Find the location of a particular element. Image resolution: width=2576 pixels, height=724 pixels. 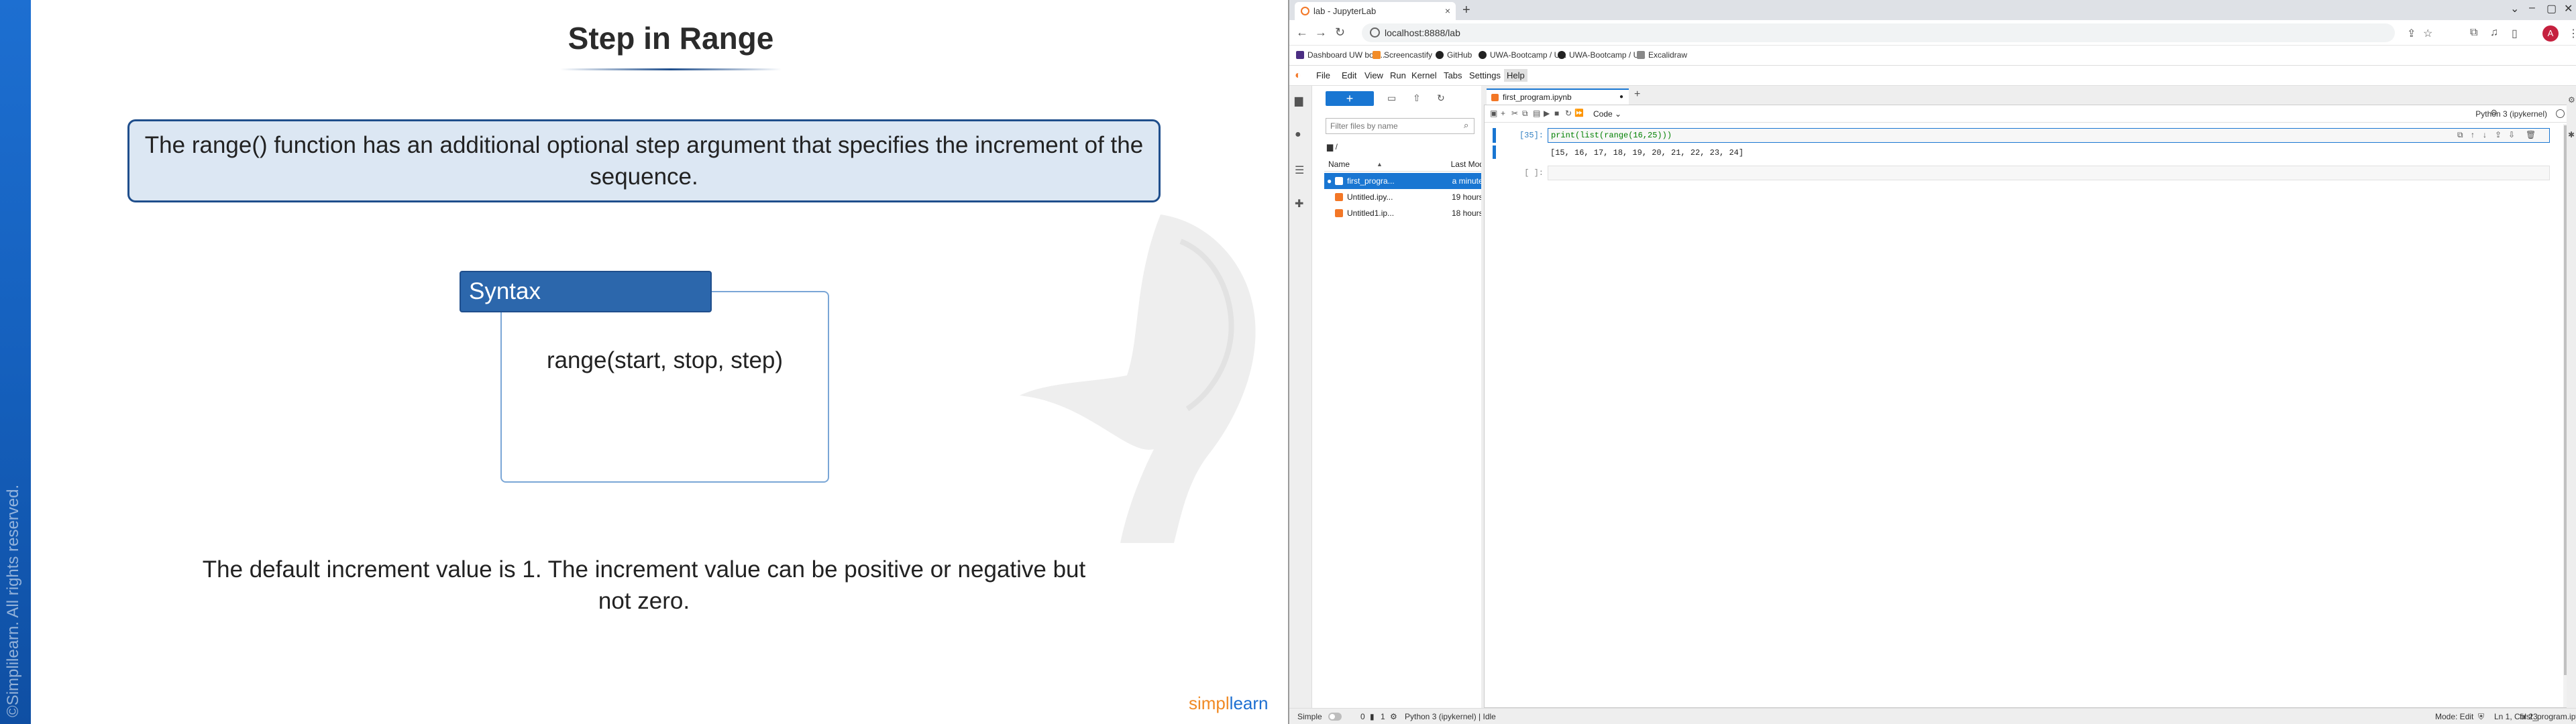

shield-icon: ⛨ is located at coordinates (2481, 717).